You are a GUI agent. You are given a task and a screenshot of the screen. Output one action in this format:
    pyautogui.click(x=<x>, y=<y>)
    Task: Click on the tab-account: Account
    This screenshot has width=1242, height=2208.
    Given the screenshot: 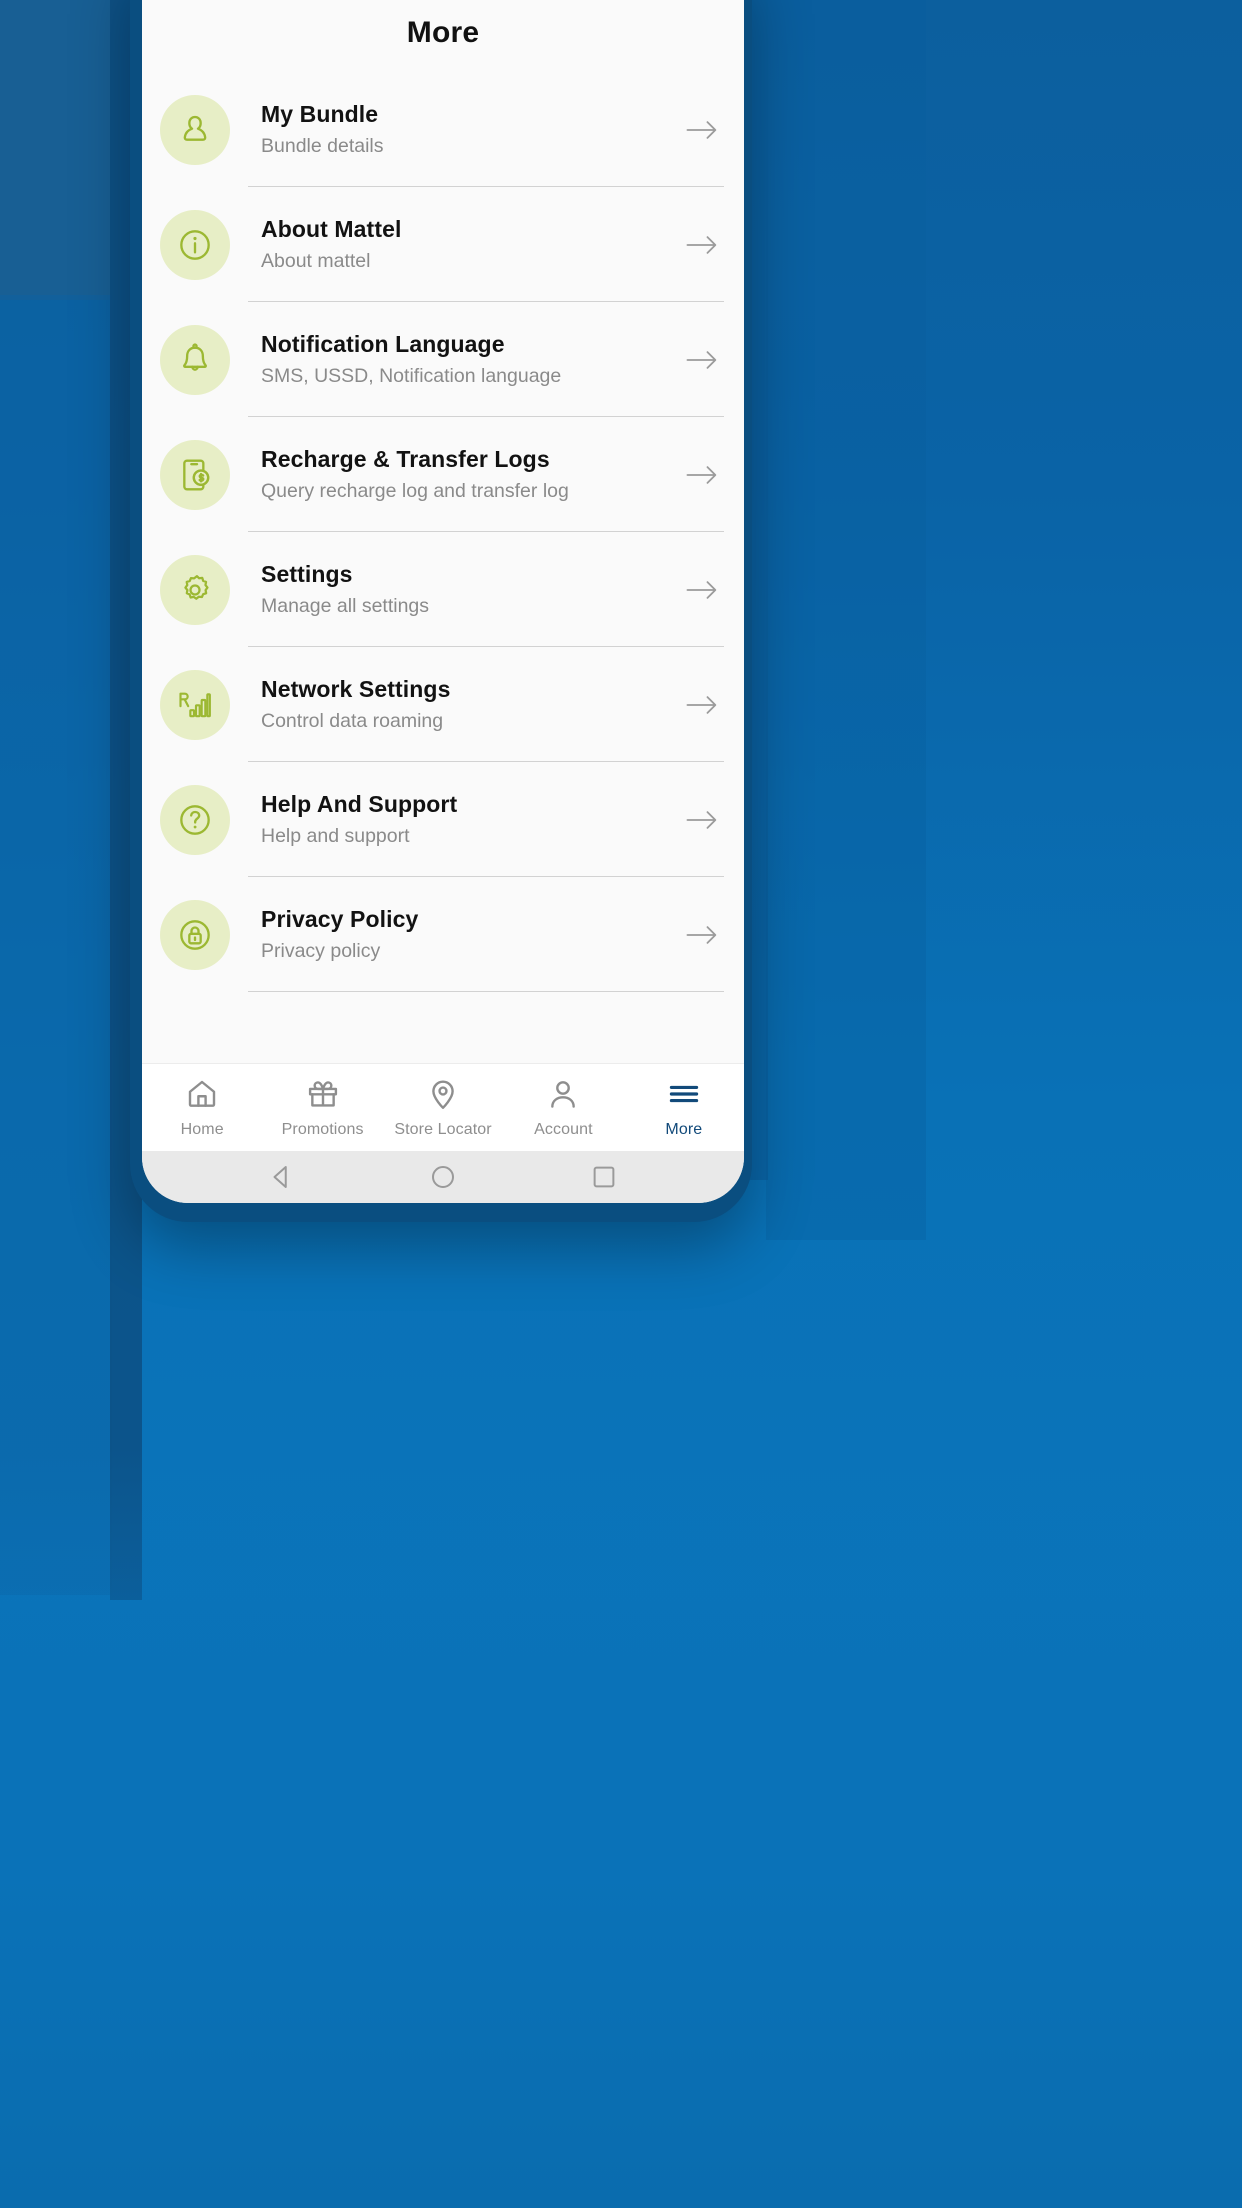 What is the action you would take?
    pyautogui.click(x=563, y=1107)
    